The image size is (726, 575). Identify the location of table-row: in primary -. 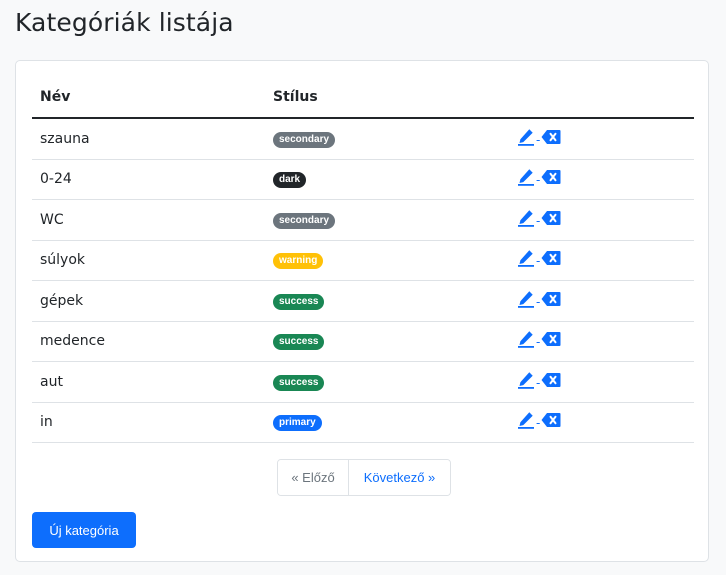
(363, 422).